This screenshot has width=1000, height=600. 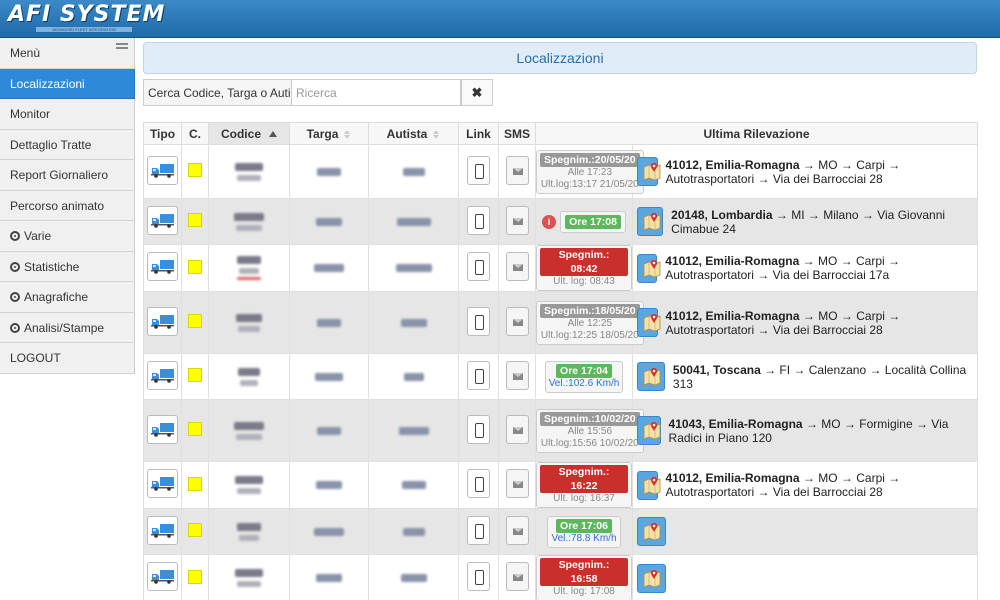 I want to click on sidebar-item-logout: LOGOUT, so click(x=67, y=358).